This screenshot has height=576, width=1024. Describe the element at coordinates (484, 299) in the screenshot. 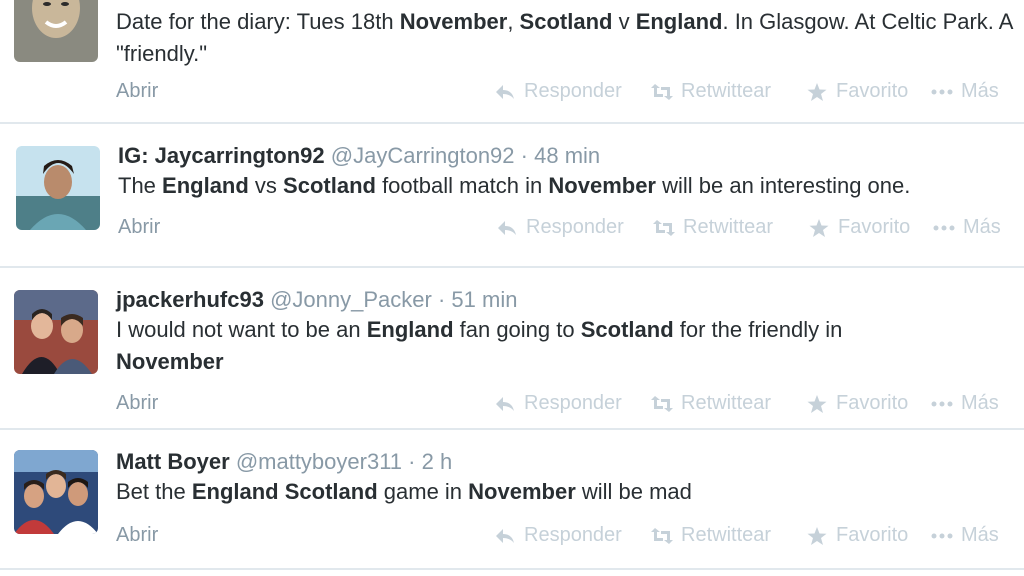

I see `timestamp: 51 min` at that location.